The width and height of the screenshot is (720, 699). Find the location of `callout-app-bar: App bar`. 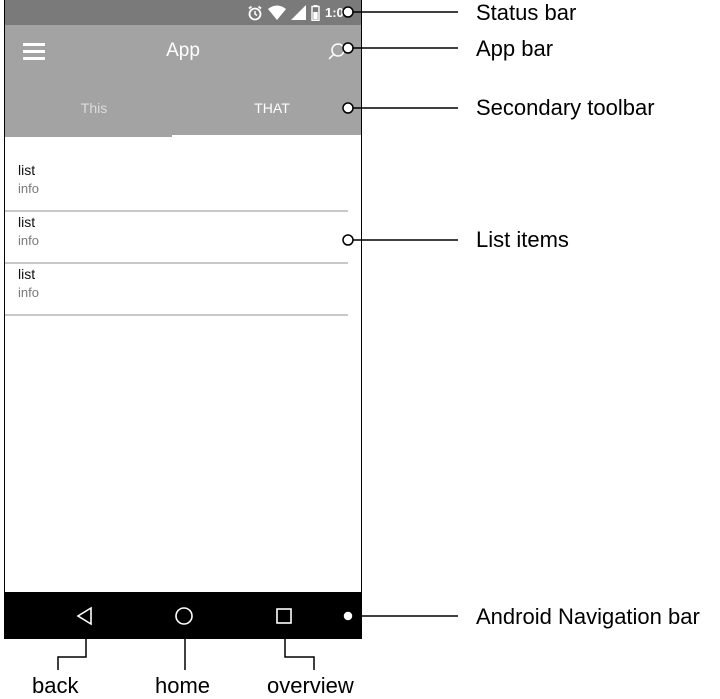

callout-app-bar: App bar is located at coordinates (515, 48).